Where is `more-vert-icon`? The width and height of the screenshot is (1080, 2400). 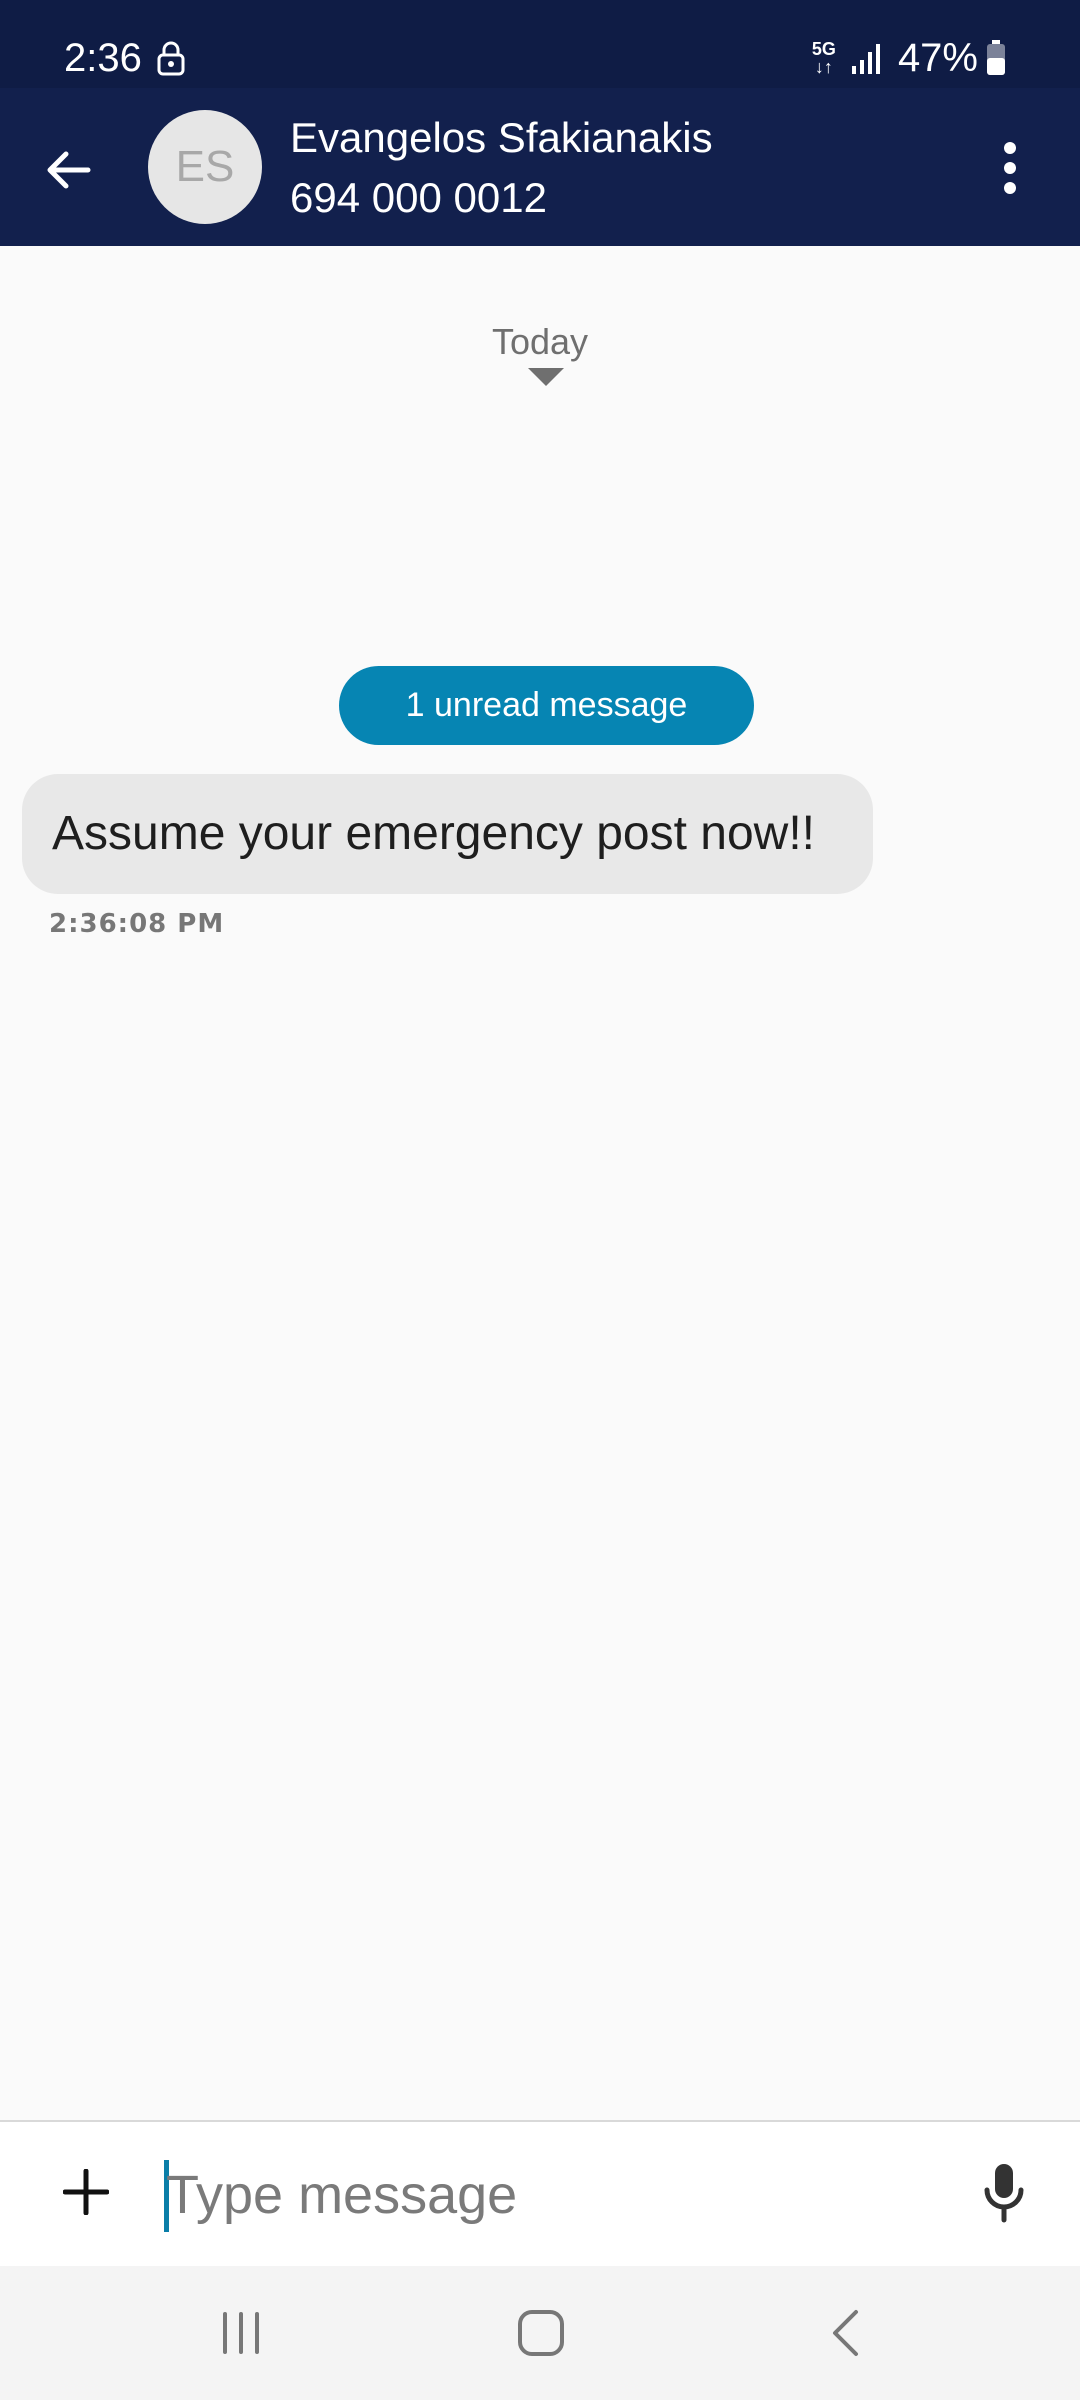 more-vert-icon is located at coordinates (1010, 168).